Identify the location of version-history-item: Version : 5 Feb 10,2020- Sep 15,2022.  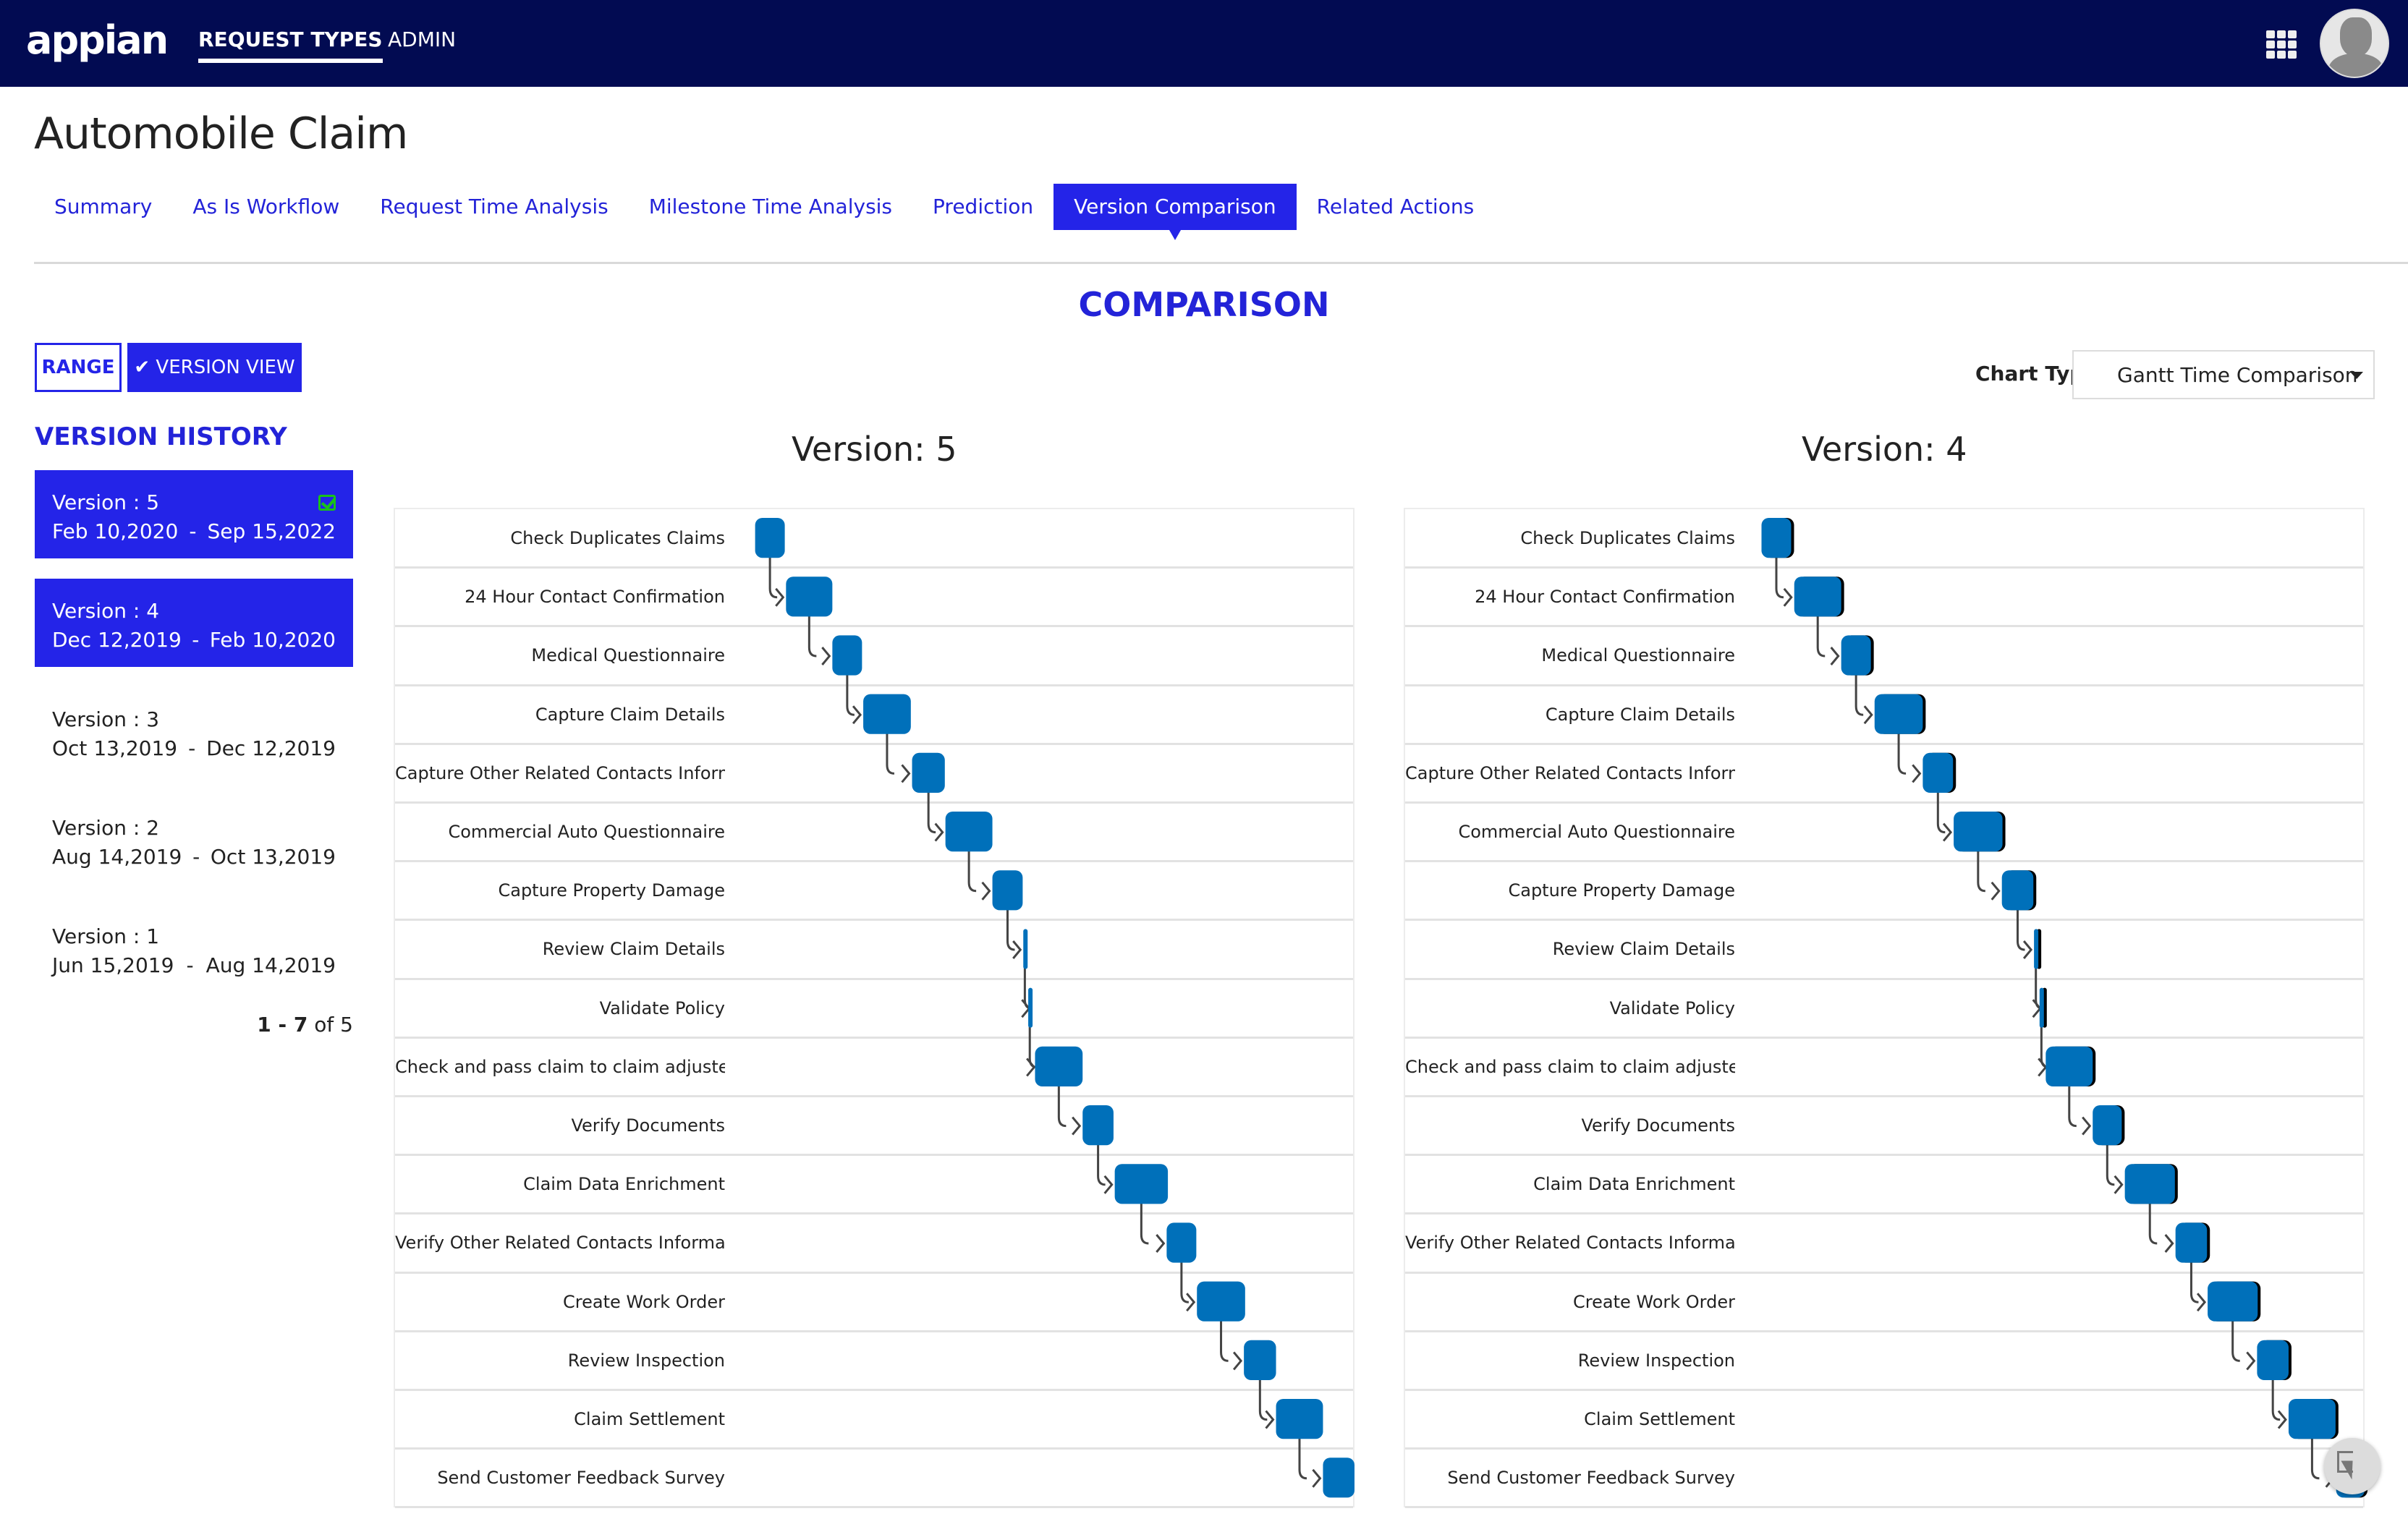
(194, 514).